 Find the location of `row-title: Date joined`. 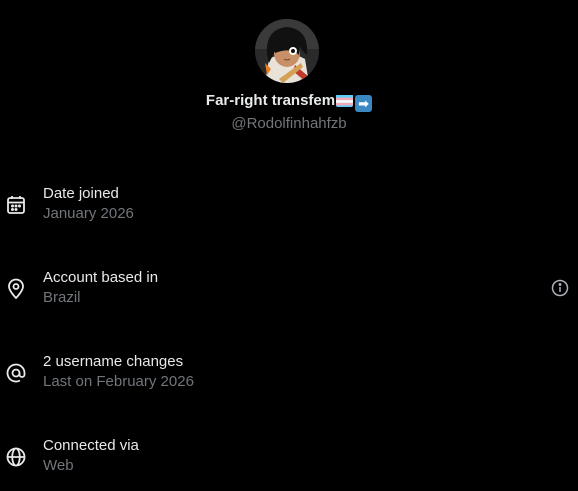

row-title: Date joined is located at coordinates (81, 193).